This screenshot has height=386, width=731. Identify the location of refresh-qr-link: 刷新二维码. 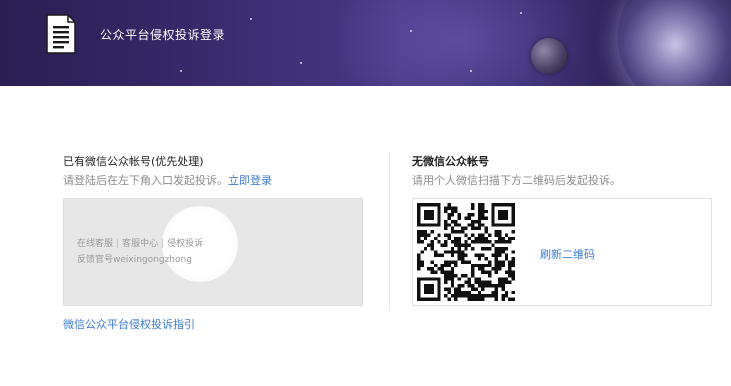
(567, 254).